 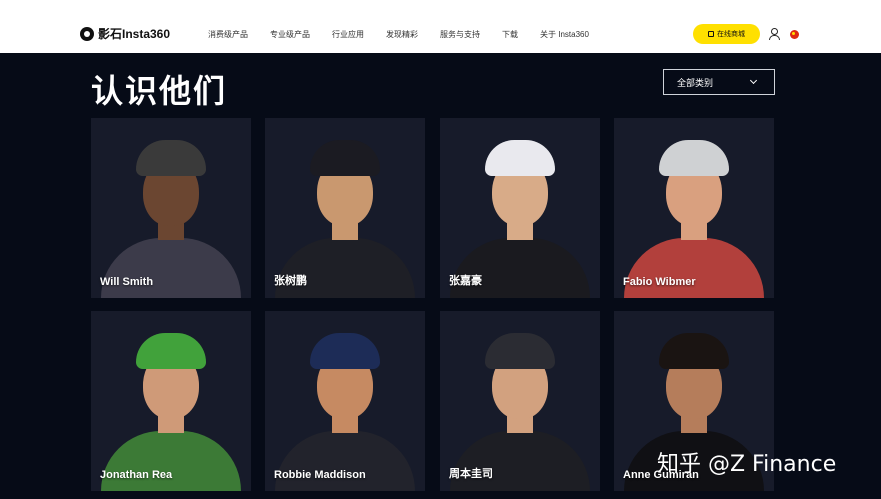 What do you see at coordinates (159, 91) in the screenshot?
I see `page-title: 认识他们` at bounding box center [159, 91].